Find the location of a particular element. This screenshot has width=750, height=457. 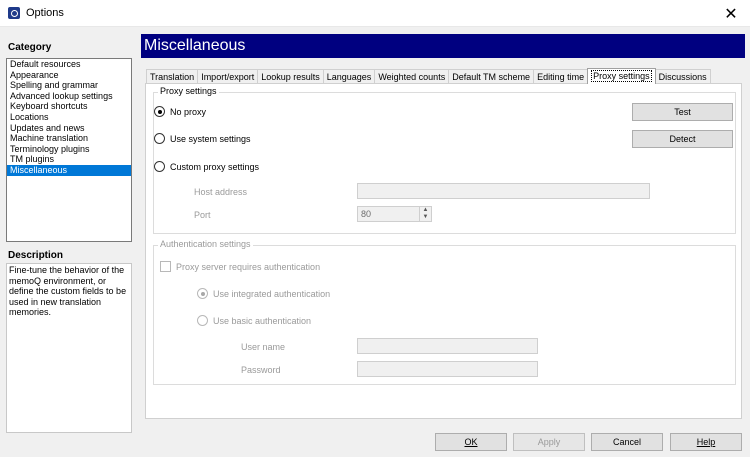

basic-authentication-radio: Use basic authentication is located at coordinates (254, 320).